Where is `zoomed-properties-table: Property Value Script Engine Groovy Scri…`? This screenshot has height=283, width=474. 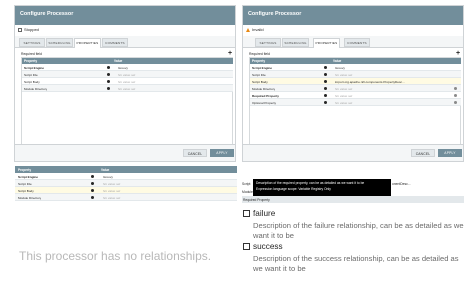
zoomed-properties-table: Property Value Script Engine Groovy Scri… is located at coordinates (126, 185).